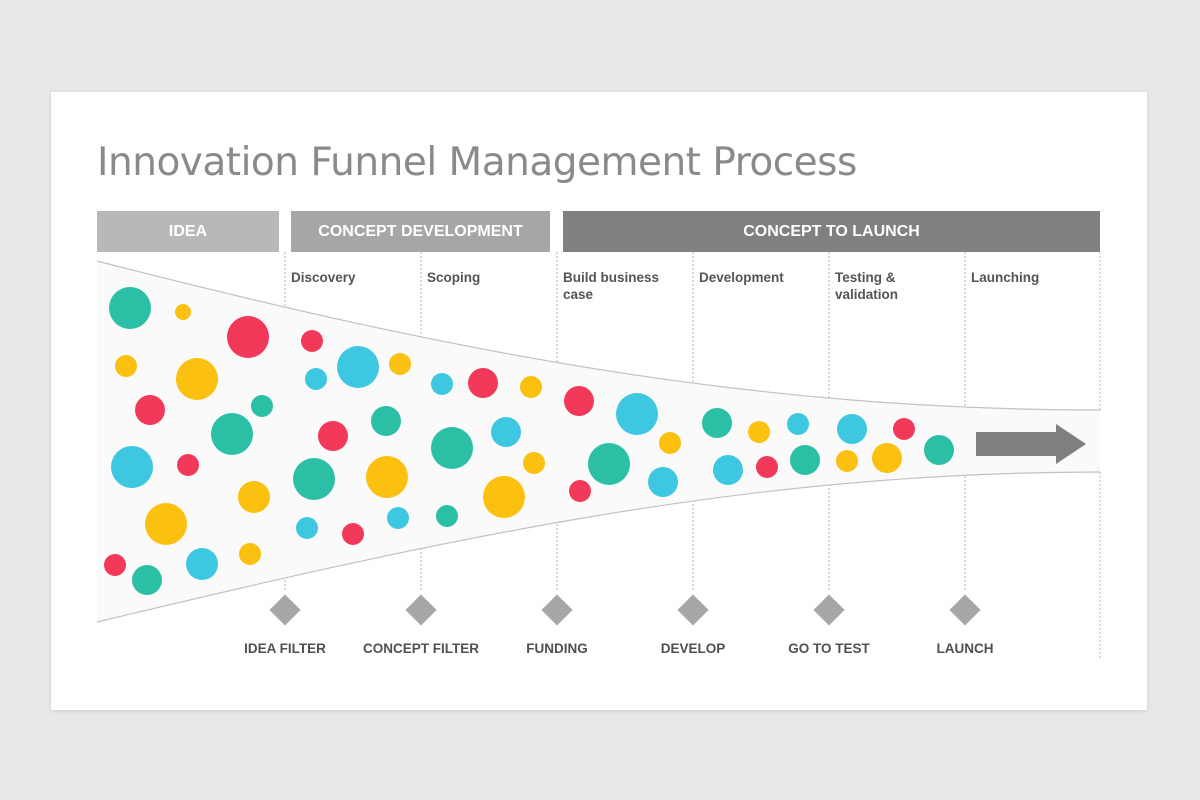 This screenshot has width=1200, height=800. What do you see at coordinates (1005, 277) in the screenshot?
I see `step-launching: Launching` at bounding box center [1005, 277].